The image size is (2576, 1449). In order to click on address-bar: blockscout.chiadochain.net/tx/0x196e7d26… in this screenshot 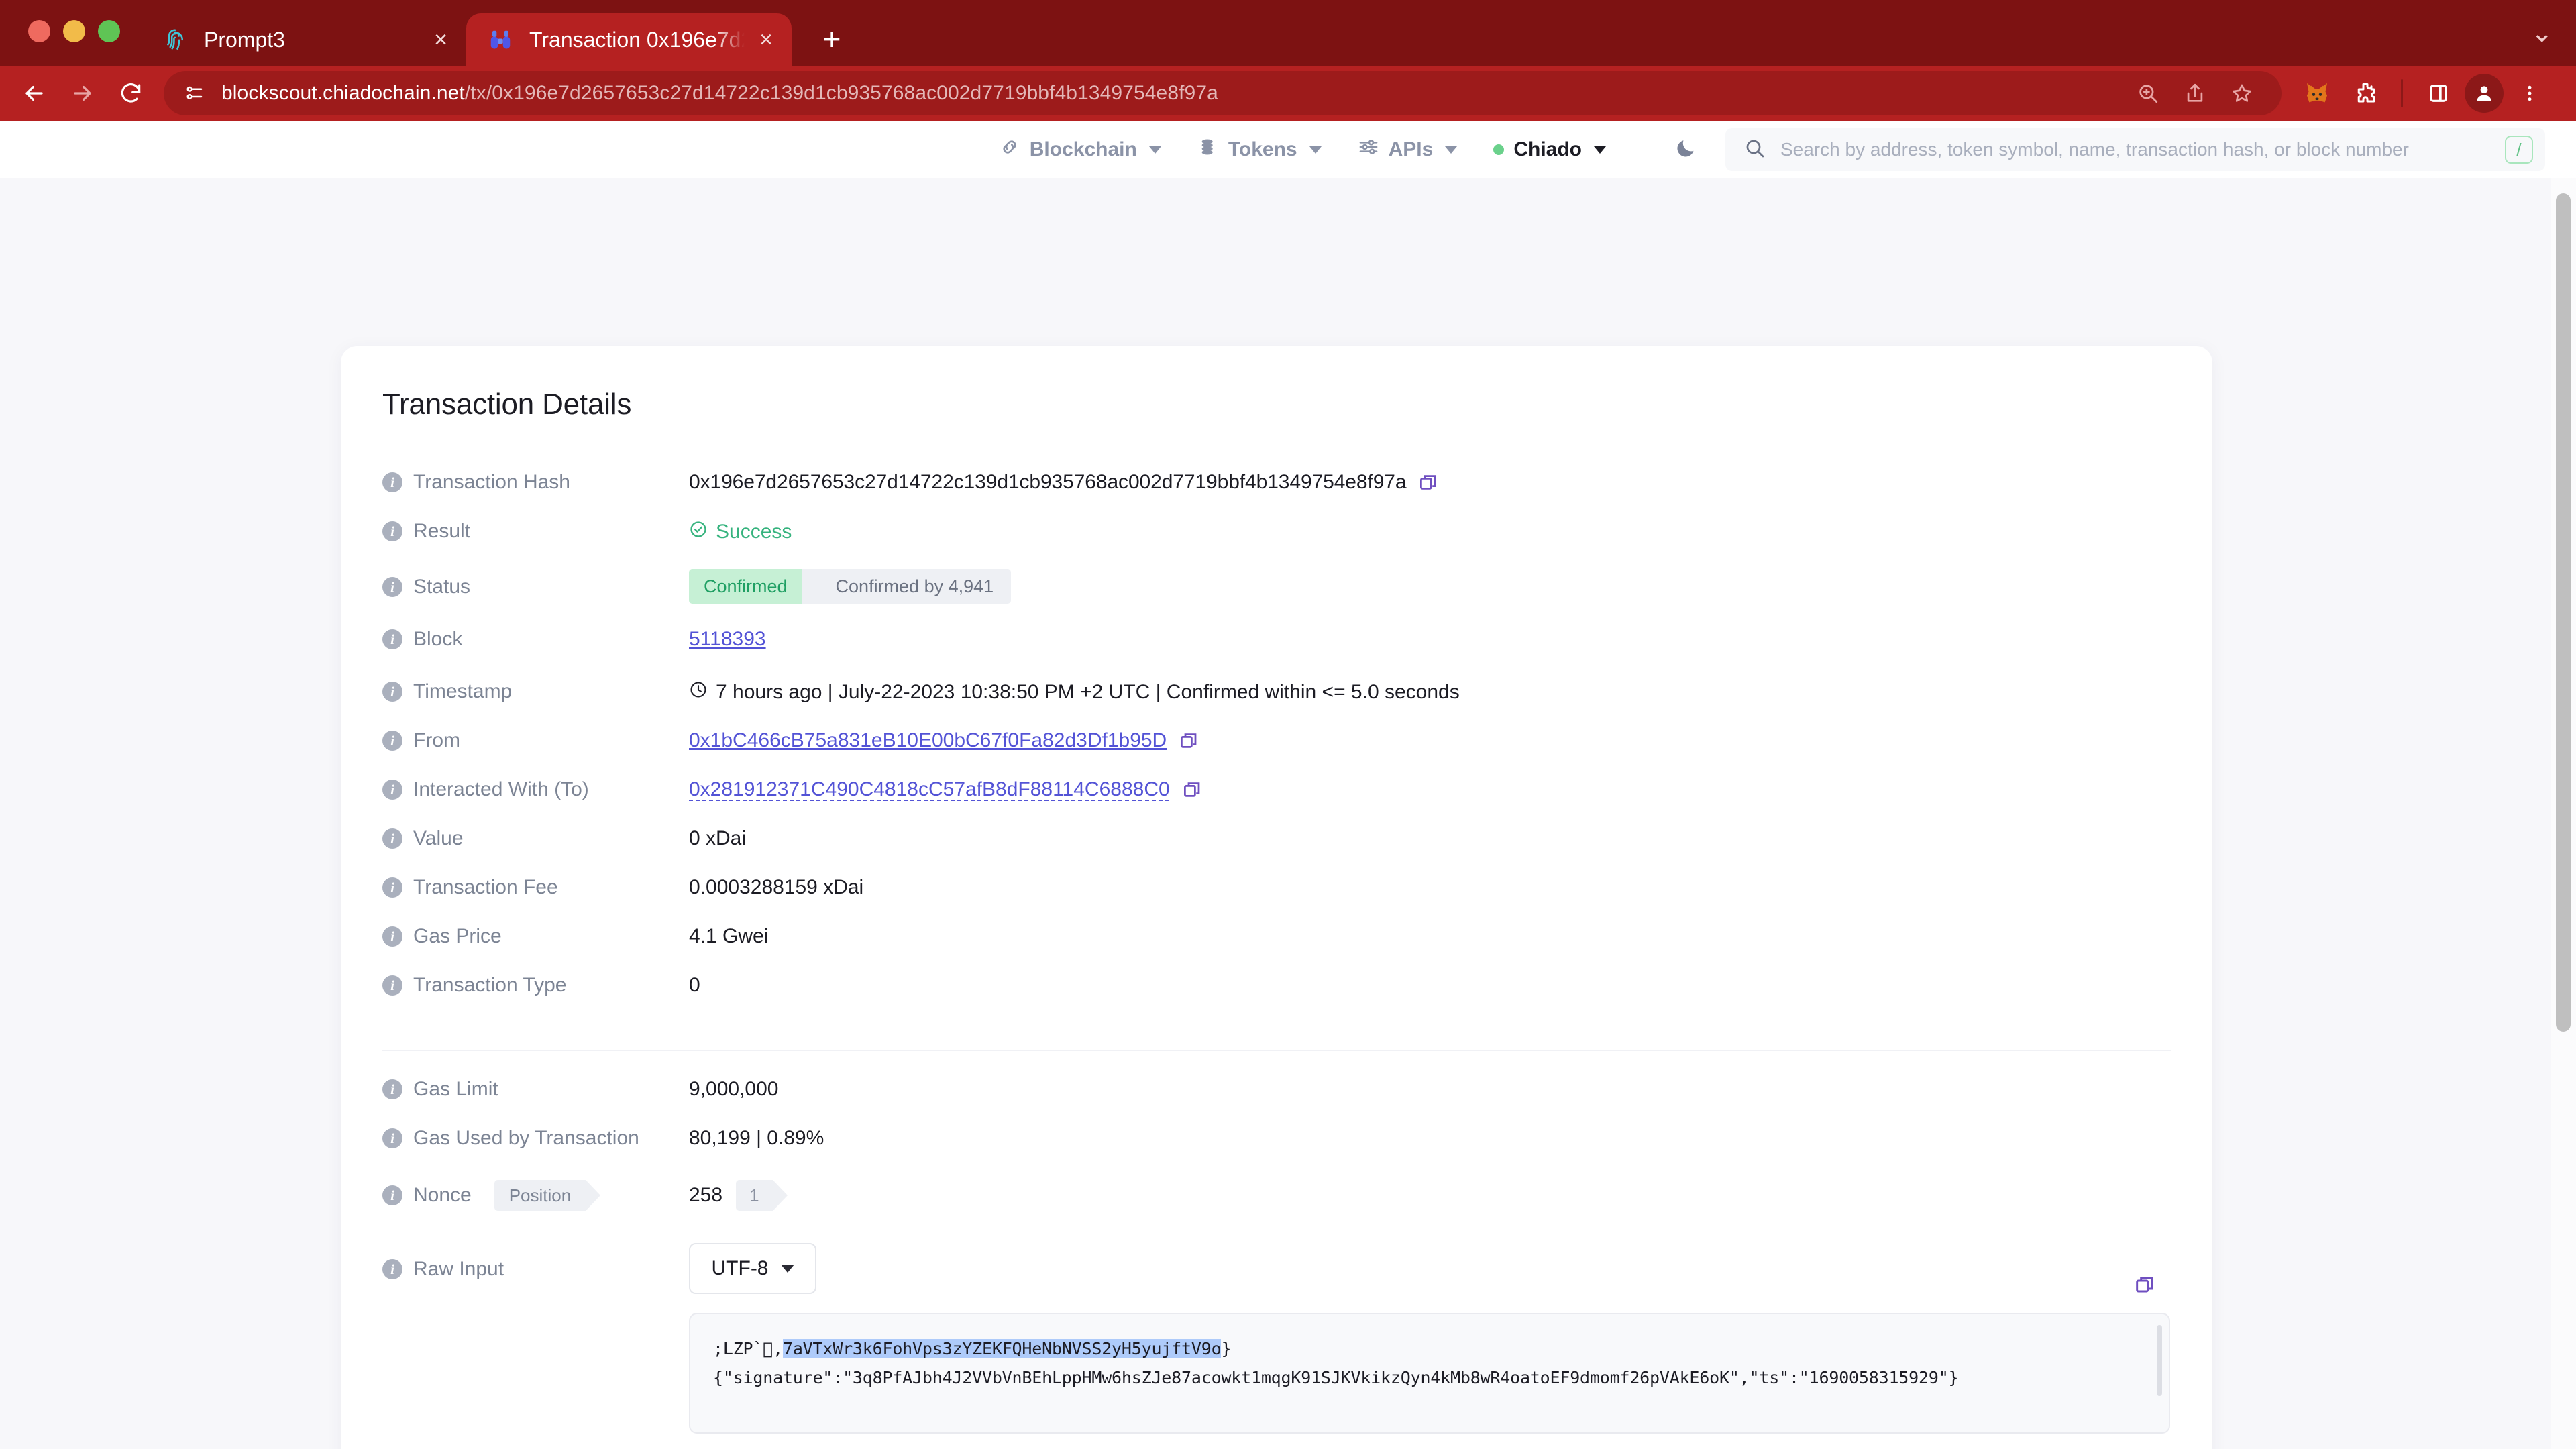, I will do `click(1223, 93)`.